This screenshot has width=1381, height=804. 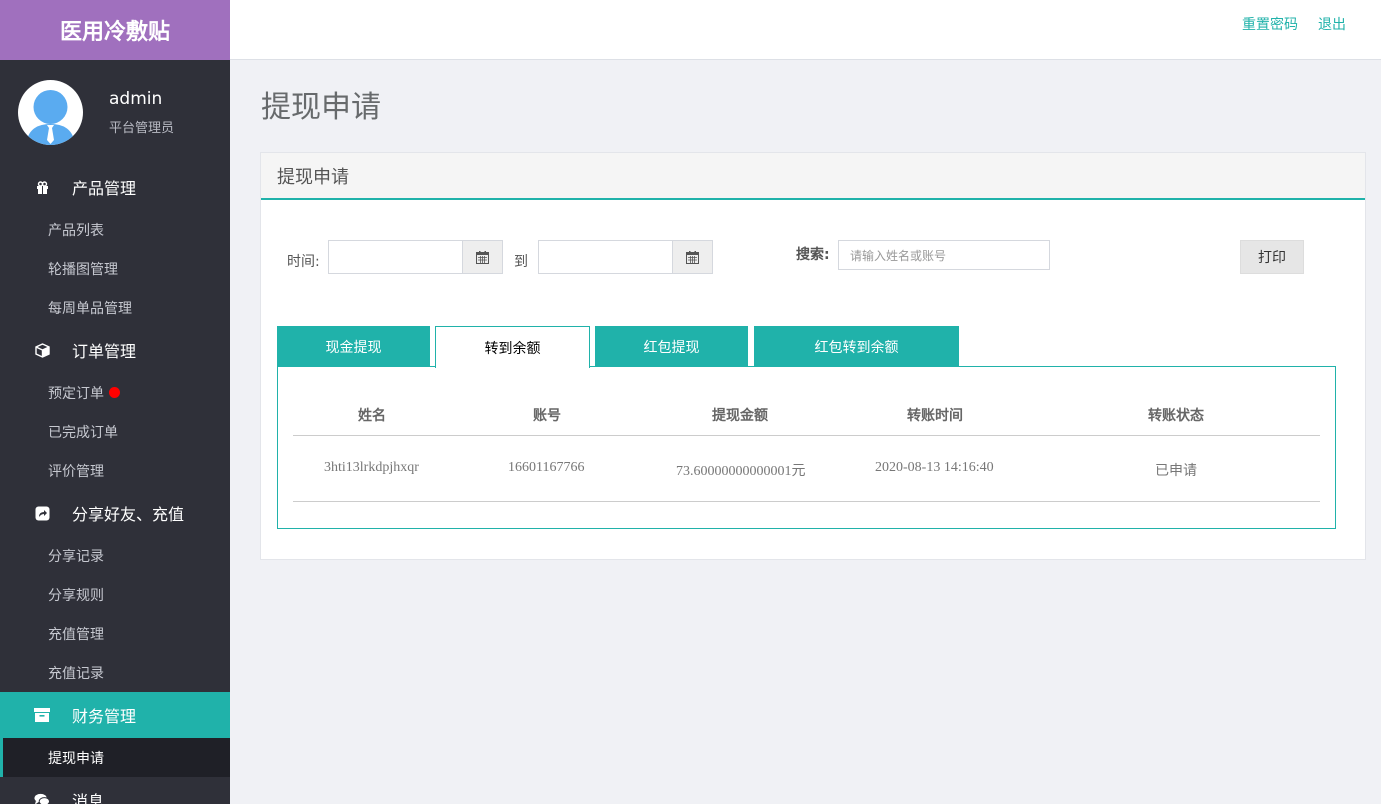 What do you see at coordinates (115, 790) in the screenshot?
I see `nav-group-message: 消息` at bounding box center [115, 790].